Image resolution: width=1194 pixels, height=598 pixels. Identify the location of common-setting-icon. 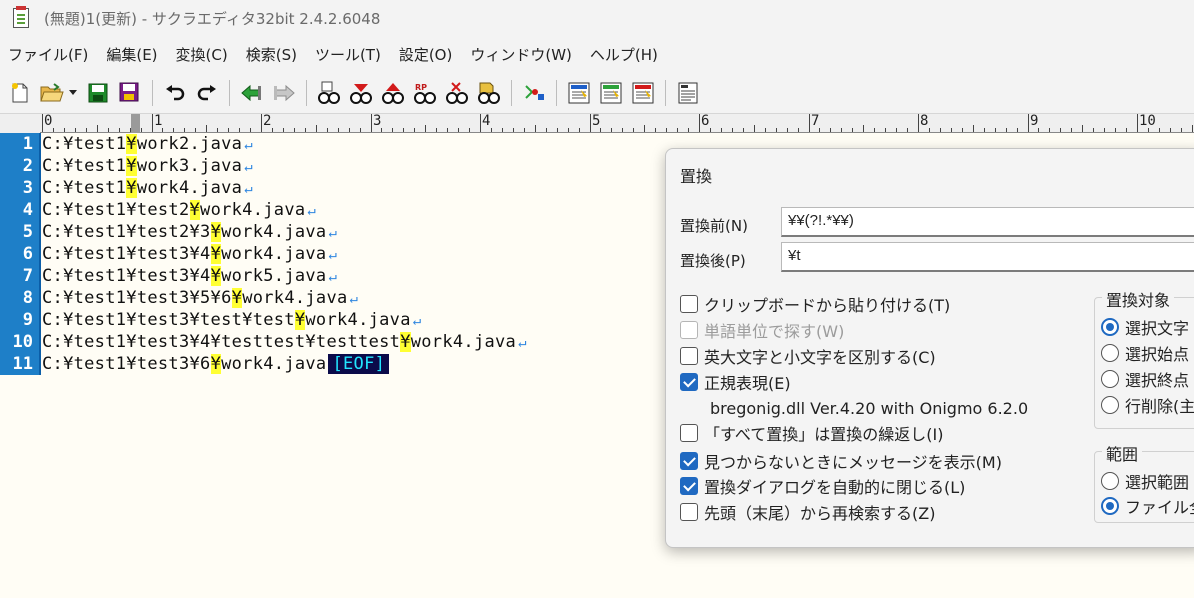
(643, 93).